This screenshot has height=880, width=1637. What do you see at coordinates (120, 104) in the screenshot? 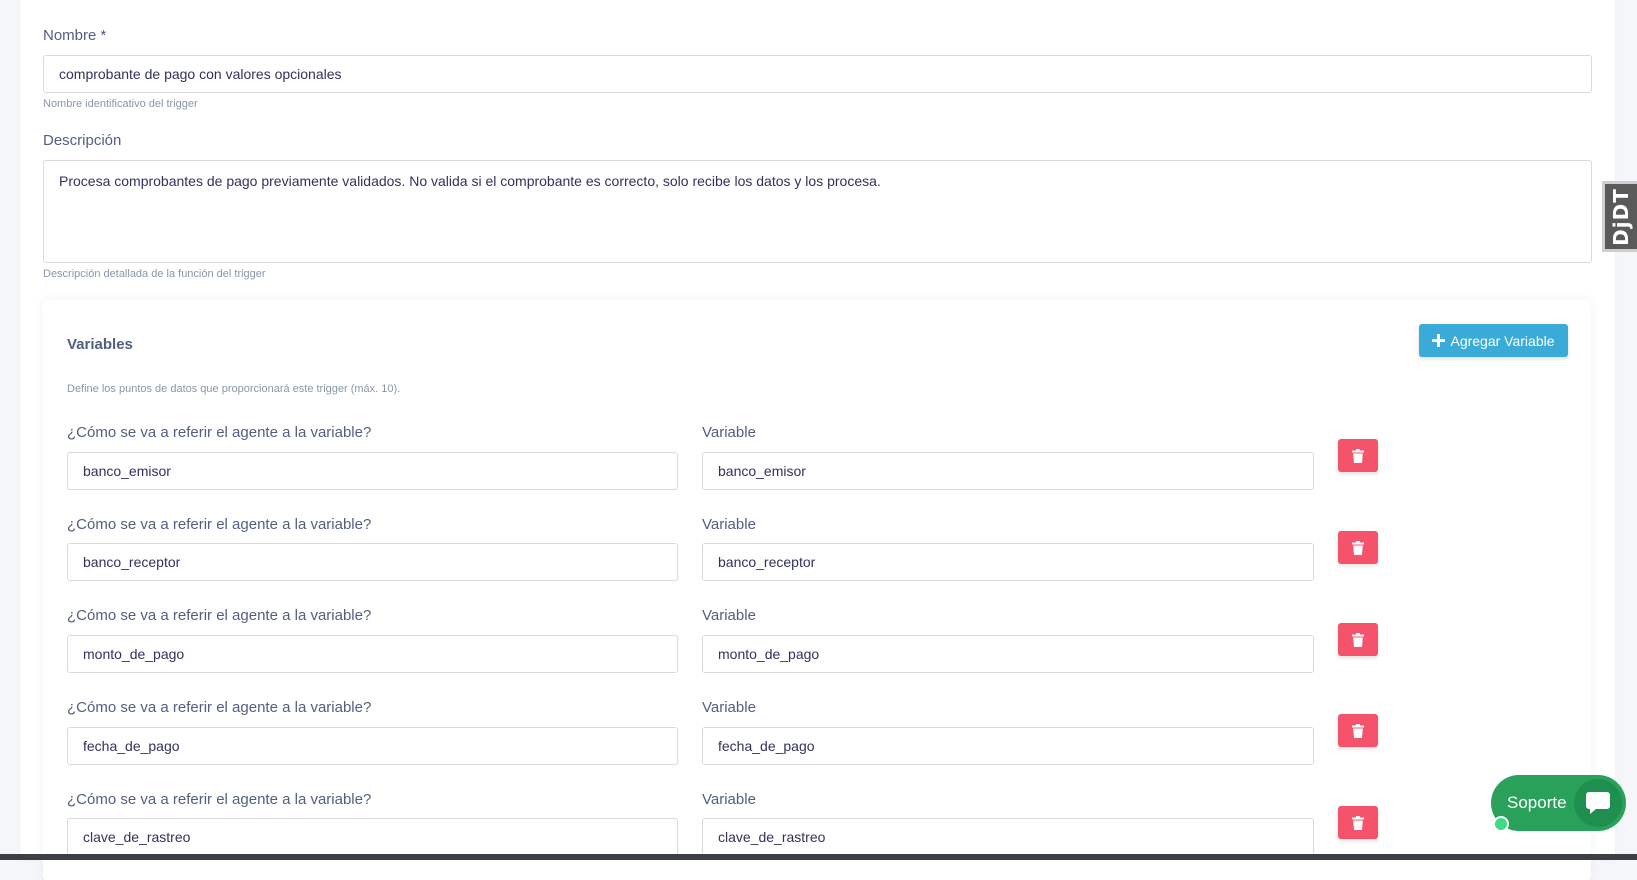
I see `name-help: Nombre identificativo del trigger` at bounding box center [120, 104].